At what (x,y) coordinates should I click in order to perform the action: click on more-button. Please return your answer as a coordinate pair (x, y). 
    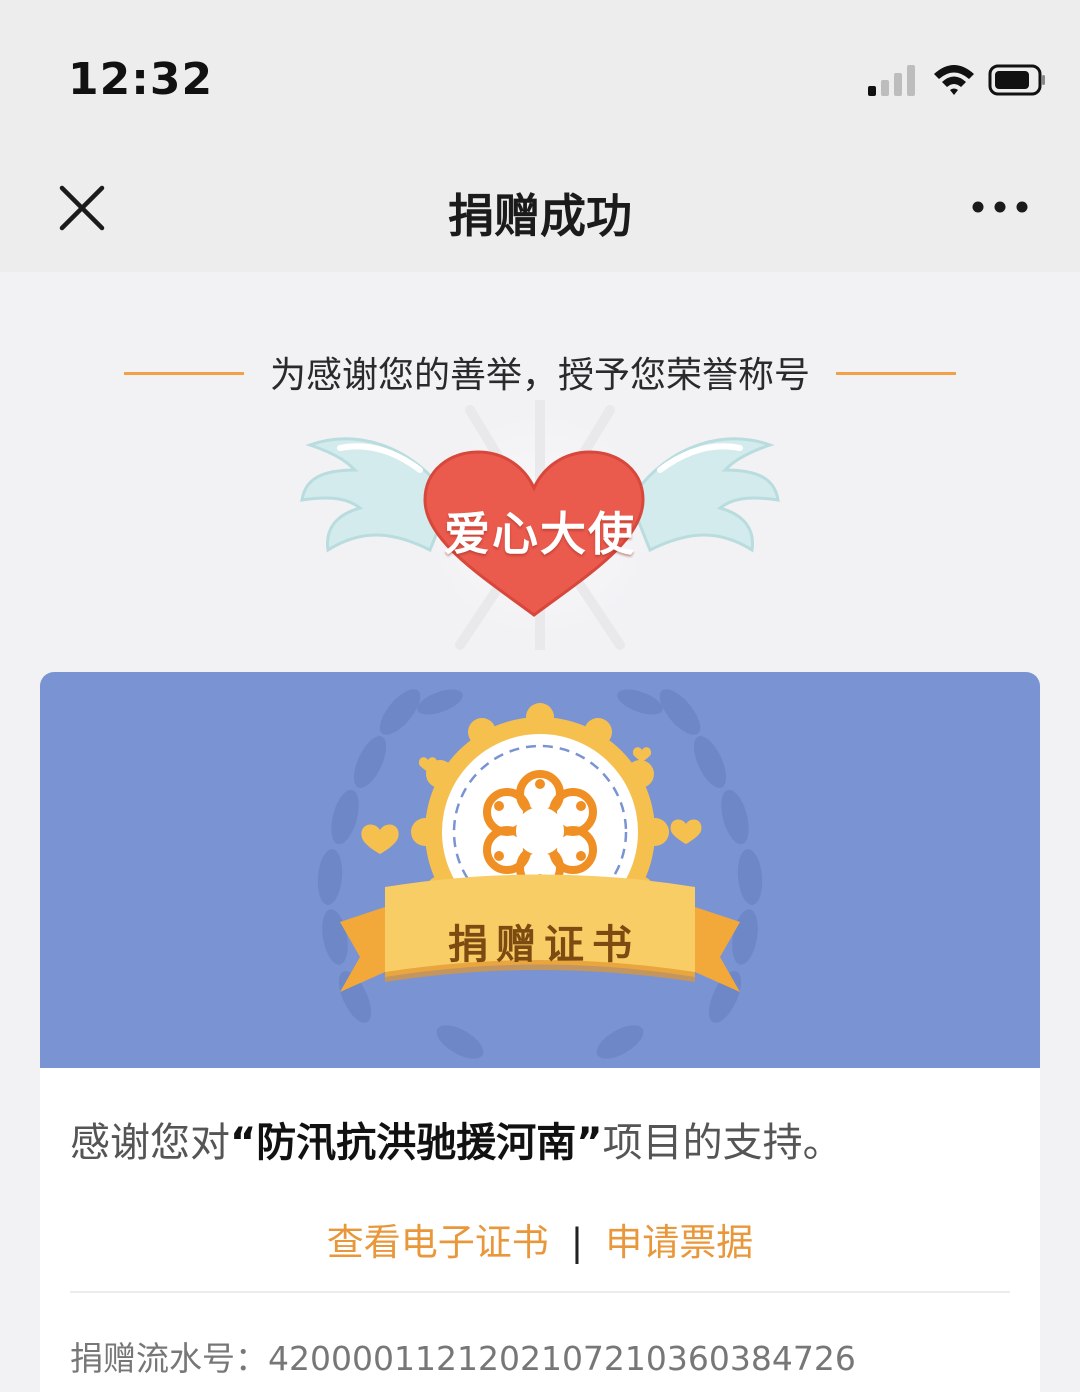
    Looking at the image, I should click on (1000, 207).